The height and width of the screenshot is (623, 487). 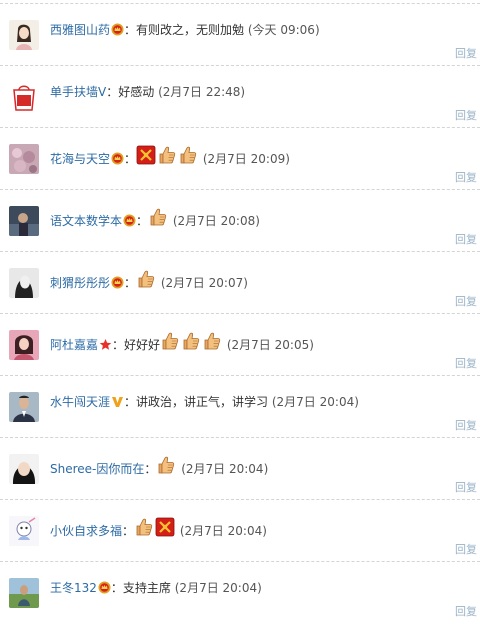 I want to click on username-link: 花海与天空, so click(x=80, y=159).